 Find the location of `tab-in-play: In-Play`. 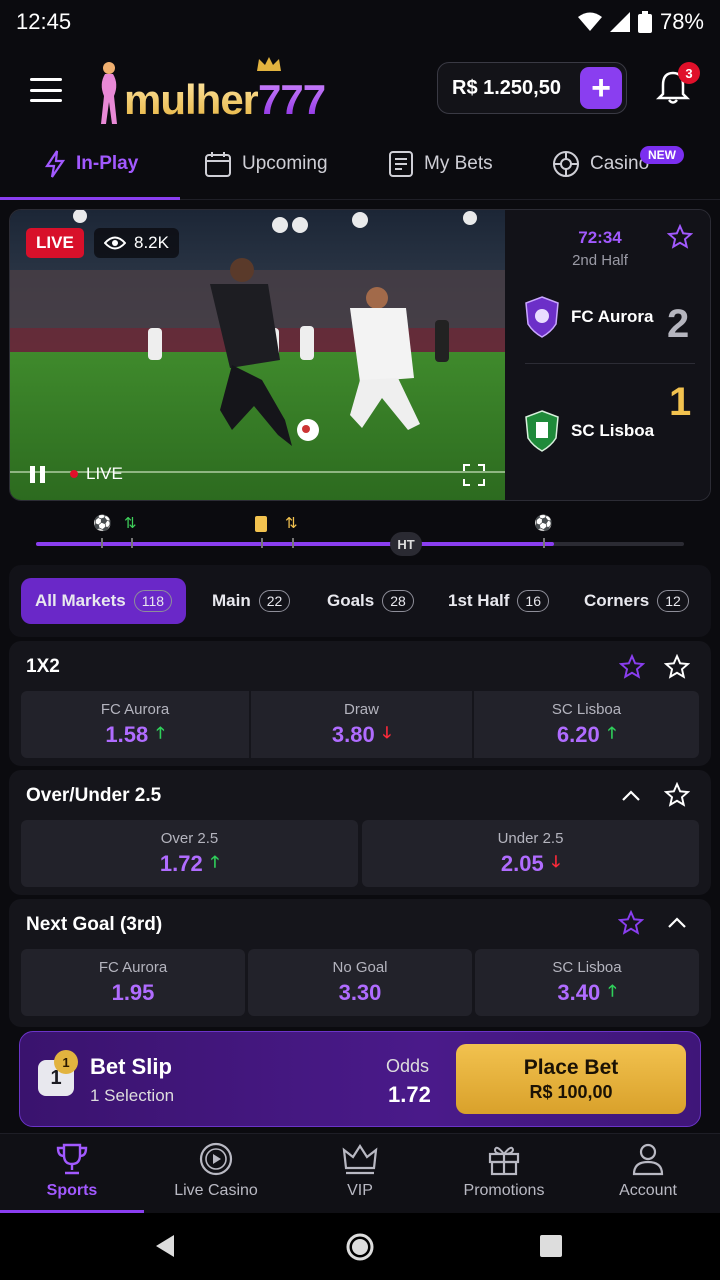

tab-in-play: In-Play is located at coordinates (91, 164).